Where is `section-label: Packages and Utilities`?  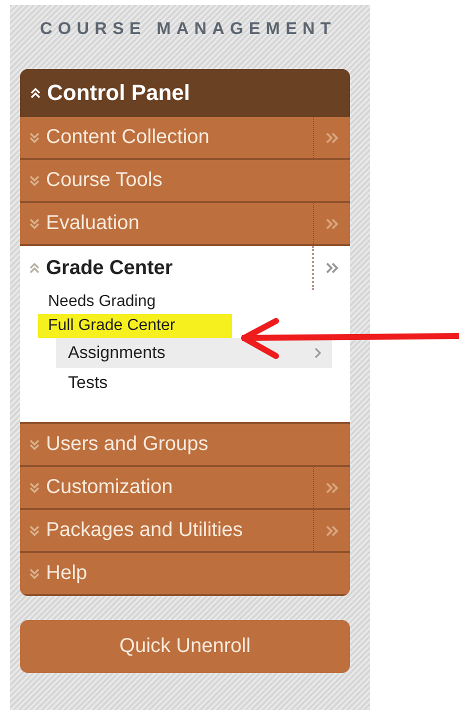 section-label: Packages and Utilities is located at coordinates (144, 530).